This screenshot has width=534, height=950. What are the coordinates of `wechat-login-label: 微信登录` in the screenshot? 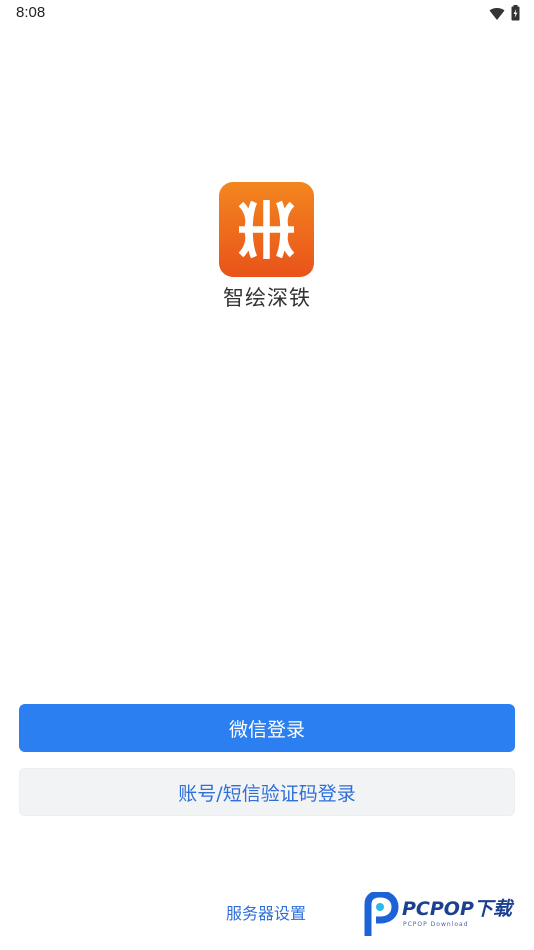 It's located at (266, 729).